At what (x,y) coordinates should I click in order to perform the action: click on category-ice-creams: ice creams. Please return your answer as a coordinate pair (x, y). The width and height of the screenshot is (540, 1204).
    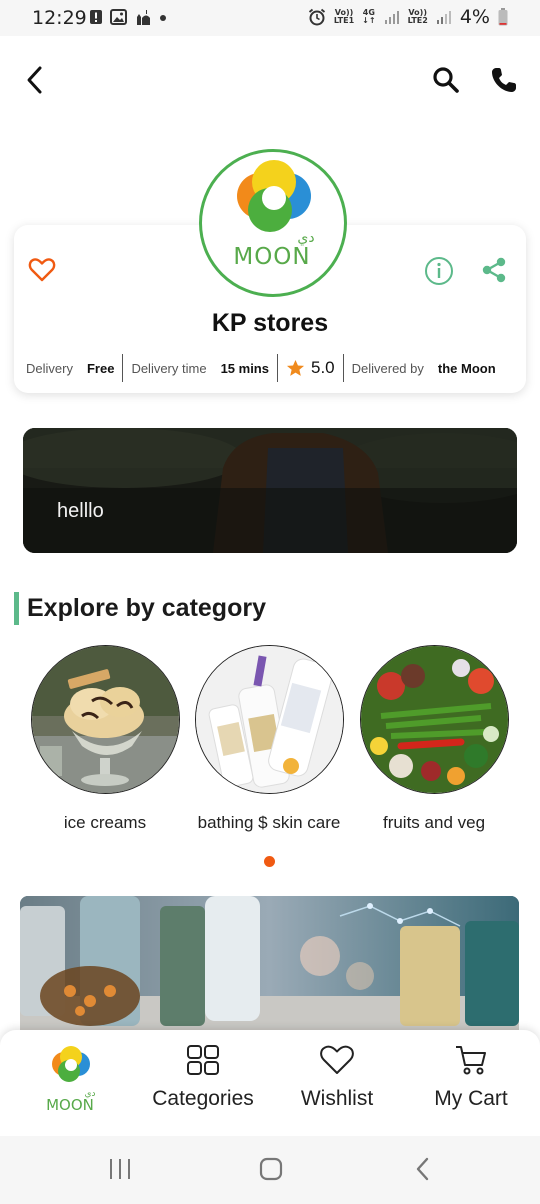
    Looking at the image, I should click on (105, 740).